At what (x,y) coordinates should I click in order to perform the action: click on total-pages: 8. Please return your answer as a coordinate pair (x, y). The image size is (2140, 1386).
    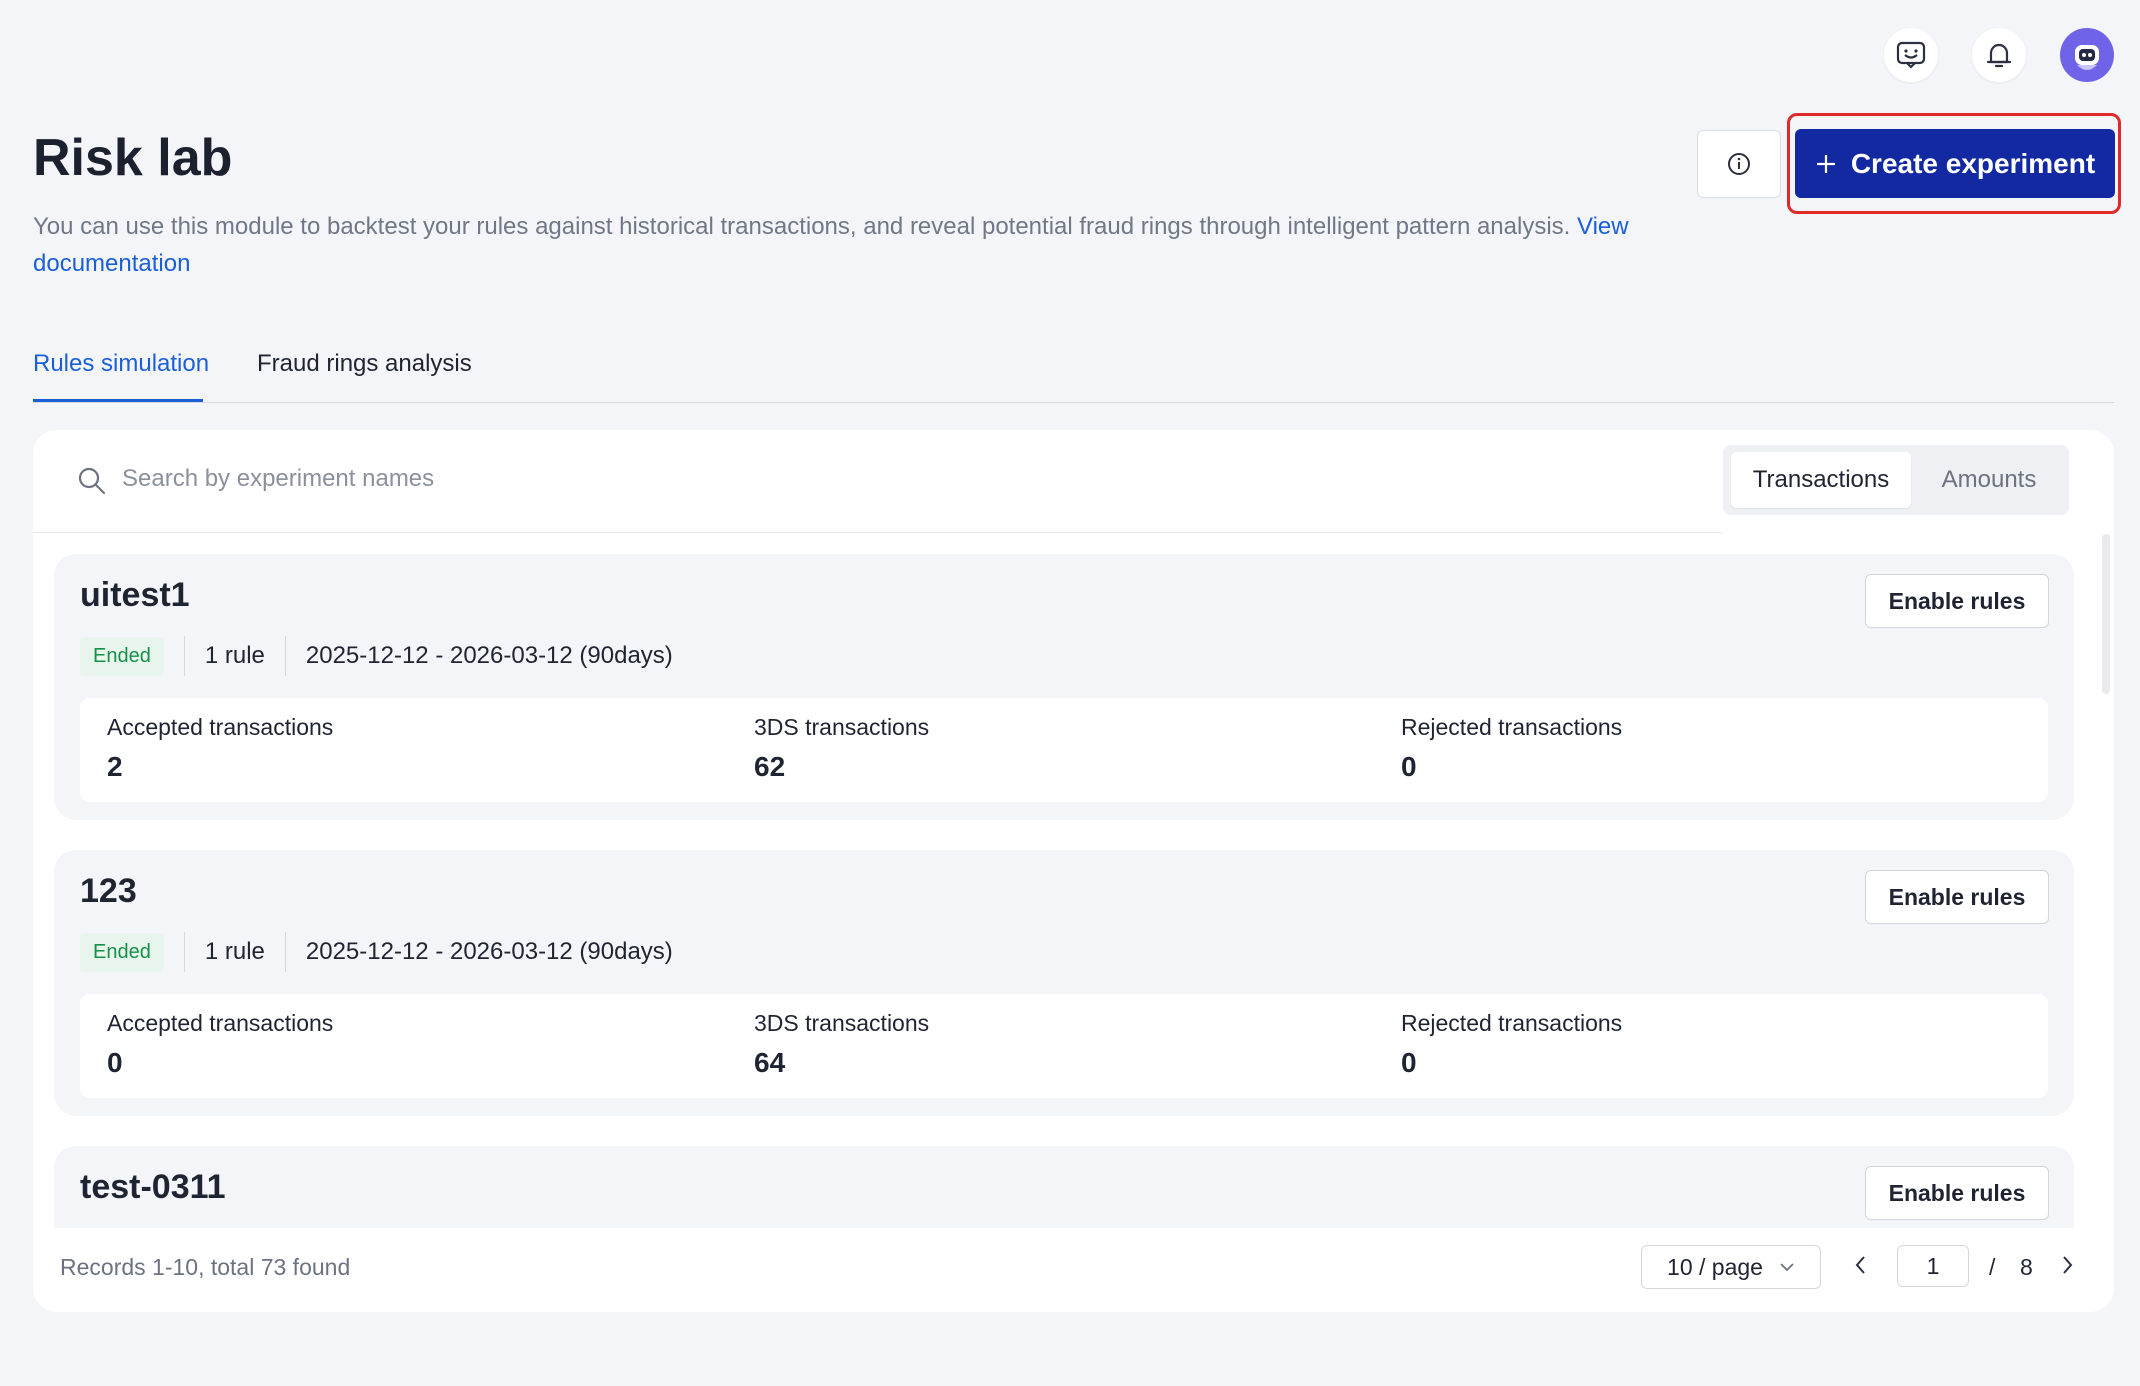
    Looking at the image, I should click on (2026, 1267).